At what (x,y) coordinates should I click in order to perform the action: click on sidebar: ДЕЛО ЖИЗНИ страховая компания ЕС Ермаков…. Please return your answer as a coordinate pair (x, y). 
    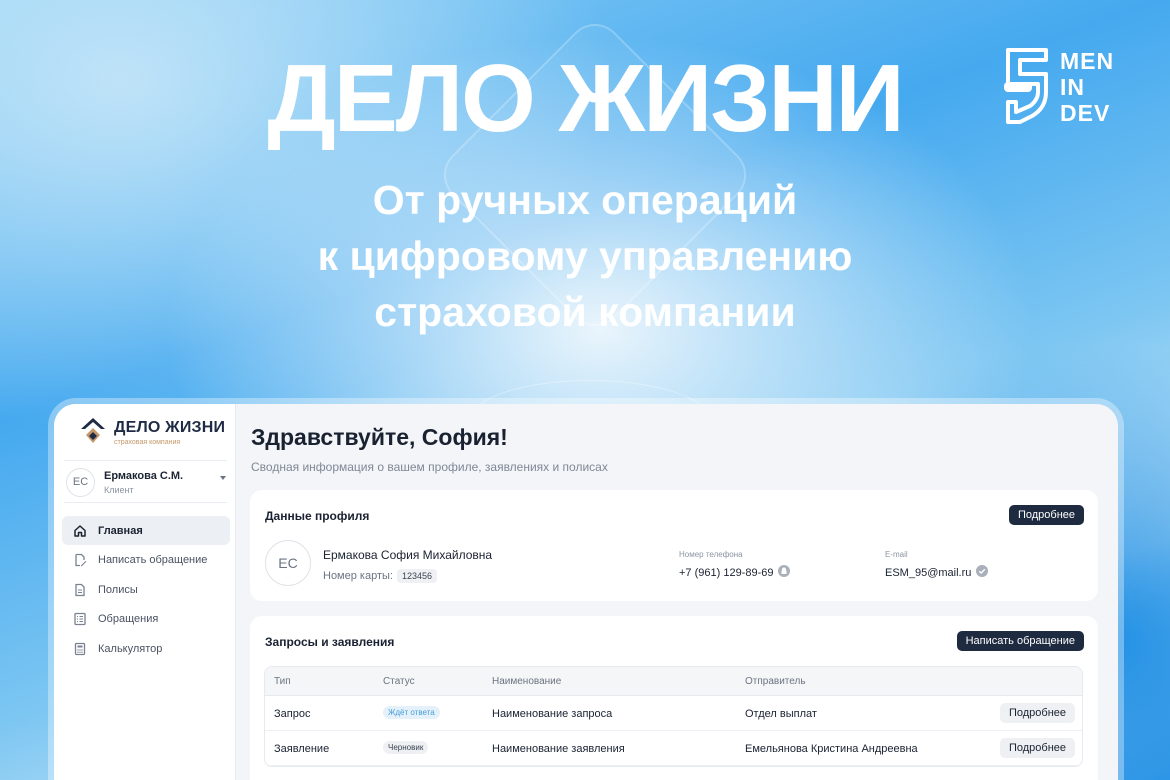
    Looking at the image, I should click on (145, 592).